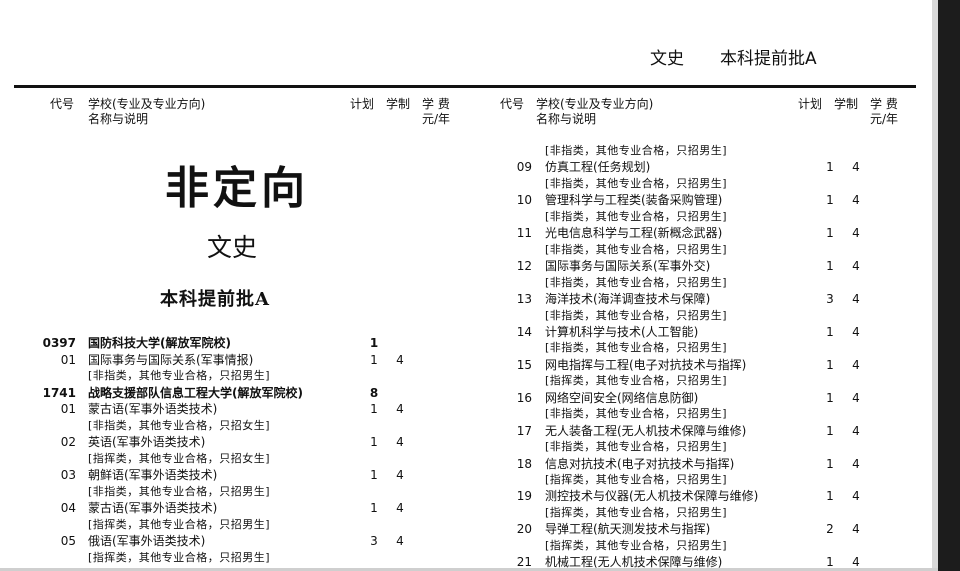 The image size is (960, 571). What do you see at coordinates (524, 463) in the screenshot?
I see `row-code: 18` at bounding box center [524, 463].